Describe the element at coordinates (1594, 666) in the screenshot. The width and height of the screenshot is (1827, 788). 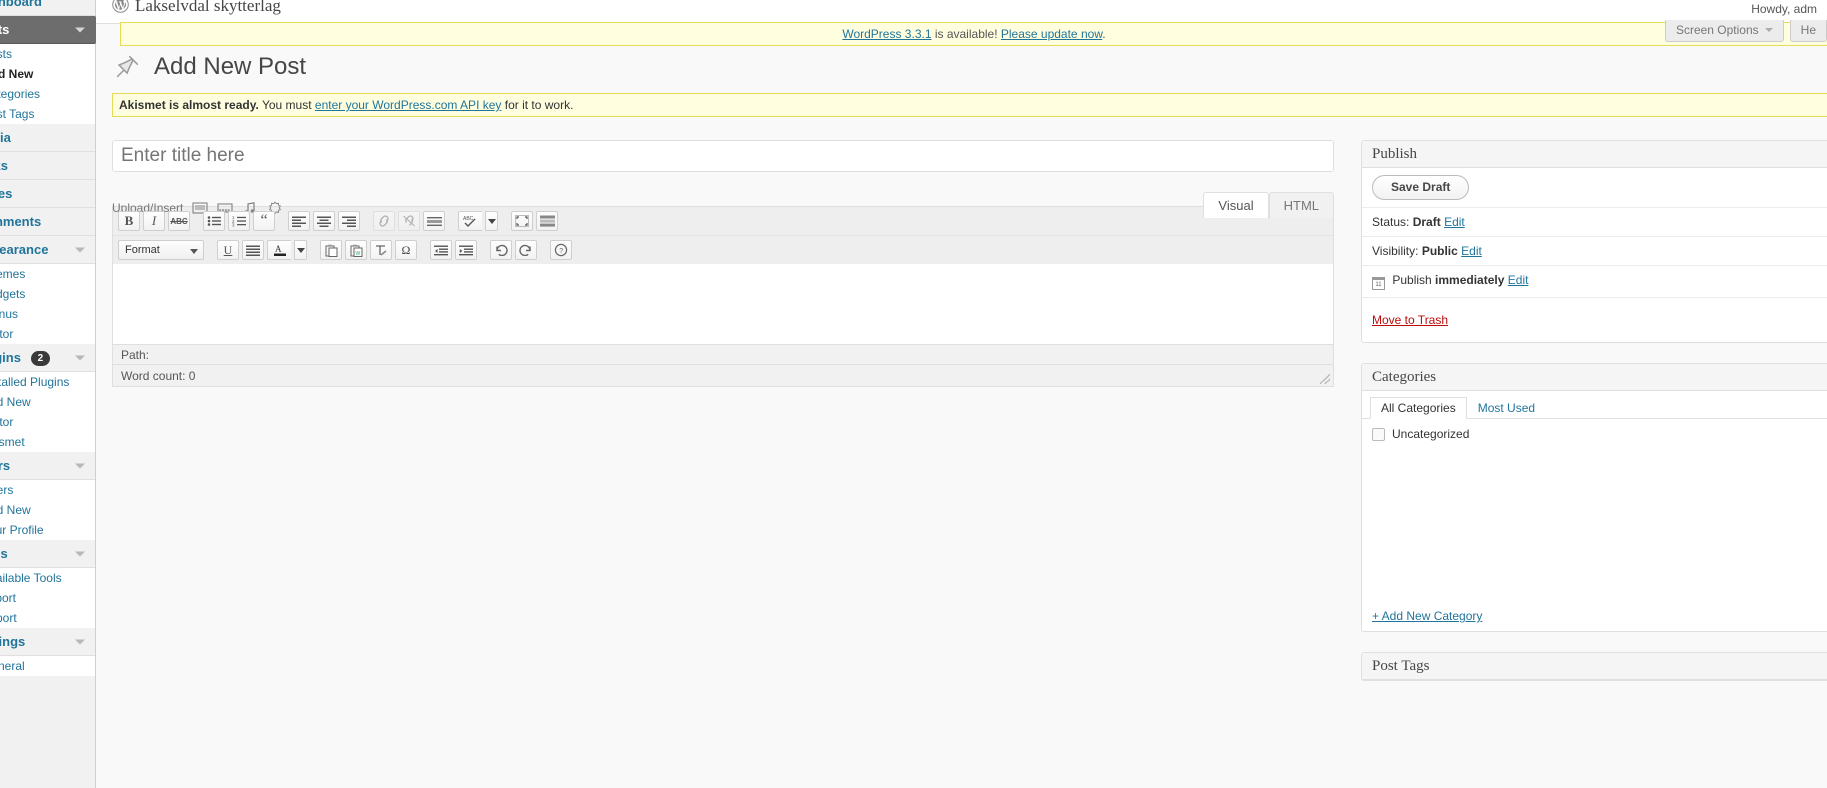
I see `post-tags-metabox: Post Tags` at that location.